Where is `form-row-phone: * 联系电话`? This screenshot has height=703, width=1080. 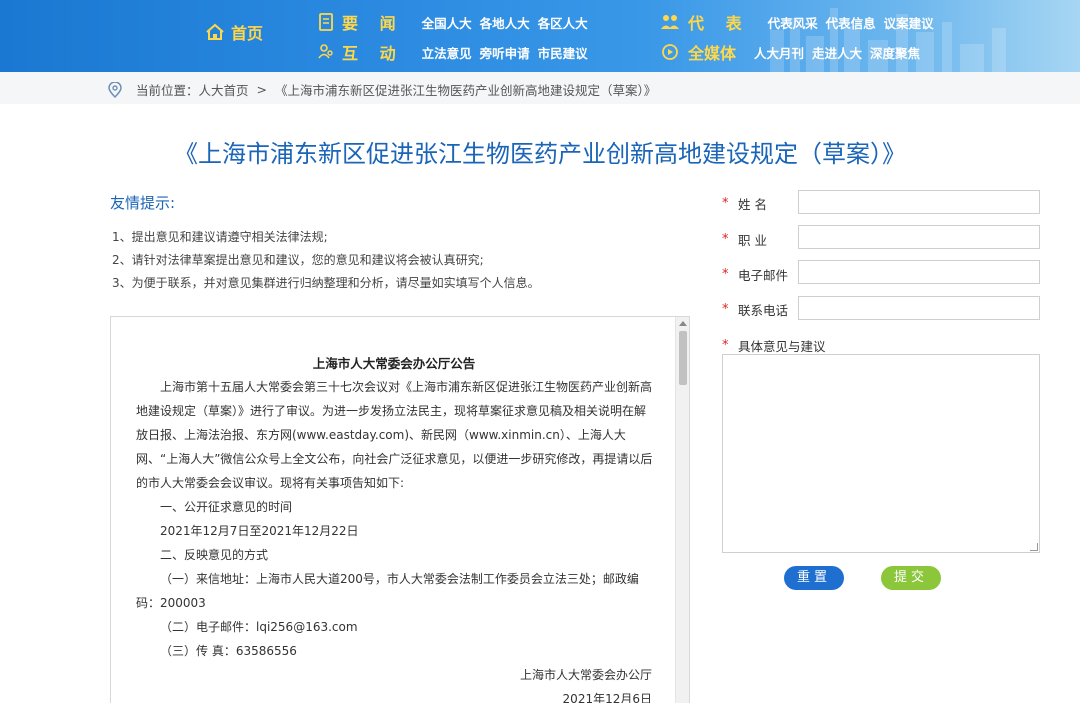 form-row-phone: * 联系电话 is located at coordinates (755, 309).